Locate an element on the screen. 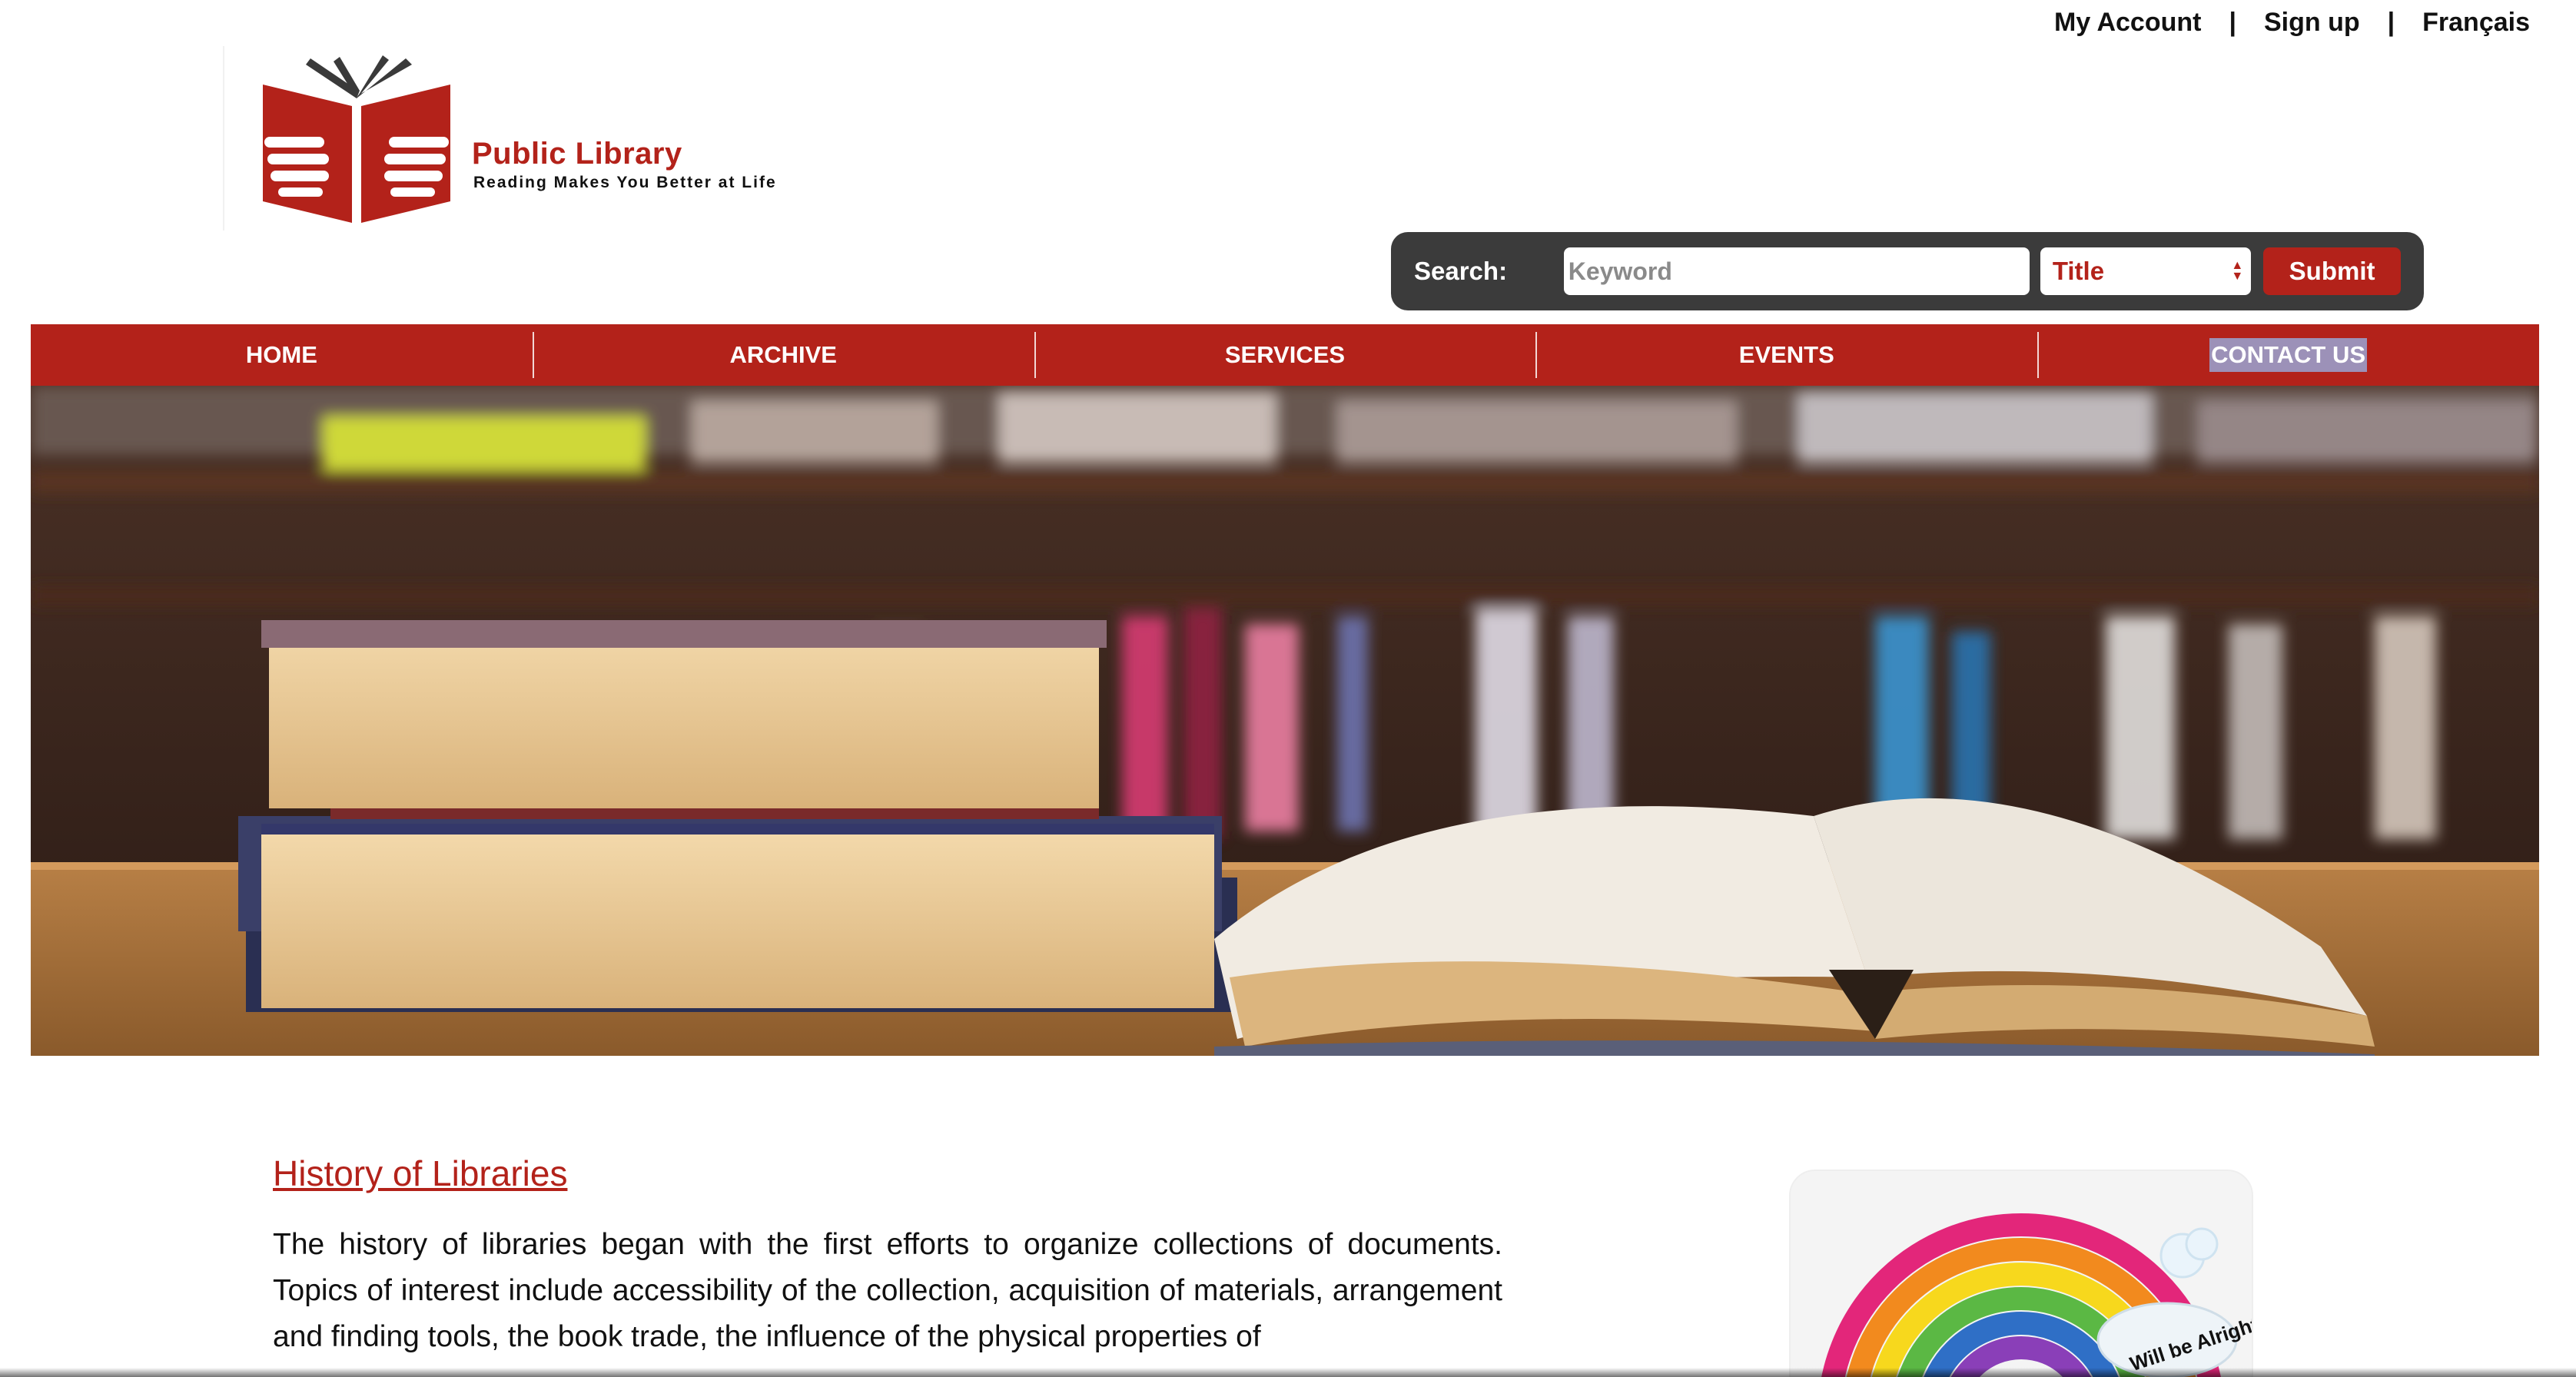 This screenshot has height=1377, width=2576. language-link: Français is located at coordinates (2476, 23).